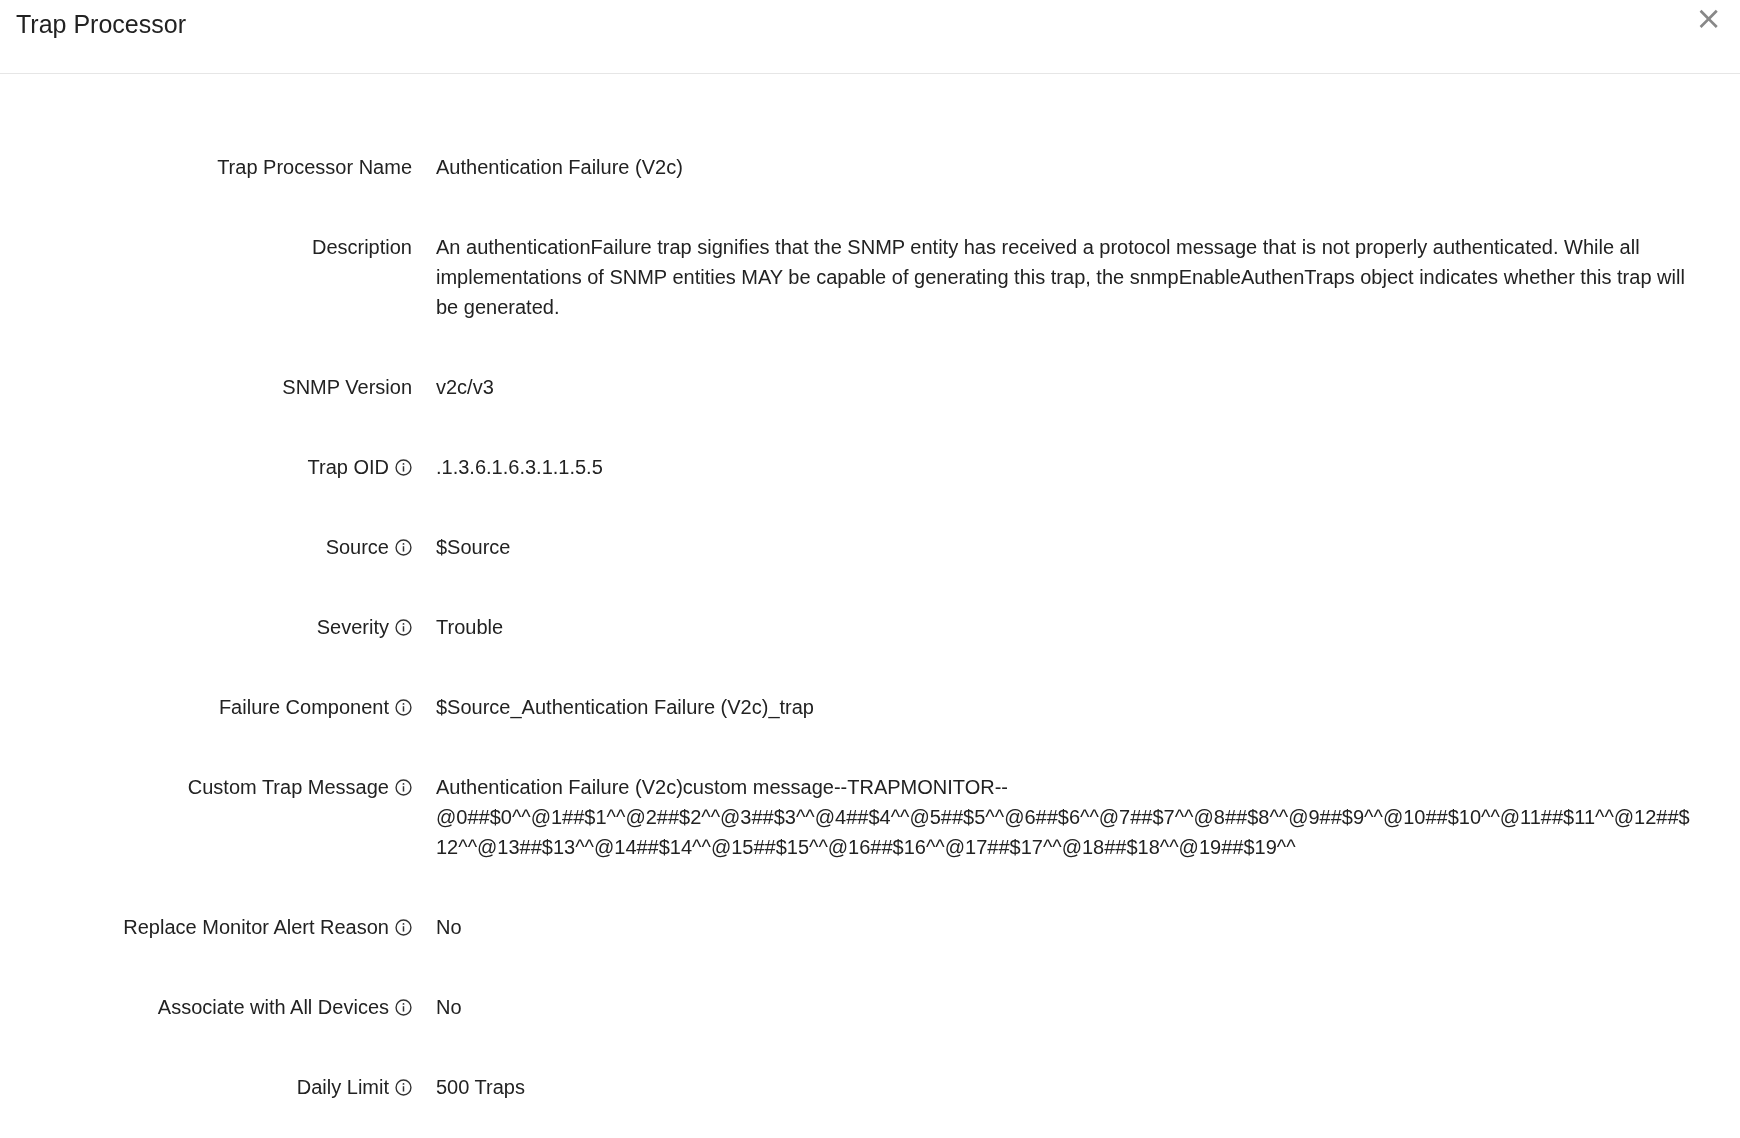  Describe the element at coordinates (520, 467) in the screenshot. I see `field-value: .1.3.6.1.6.3.1.1.5.5` at that location.